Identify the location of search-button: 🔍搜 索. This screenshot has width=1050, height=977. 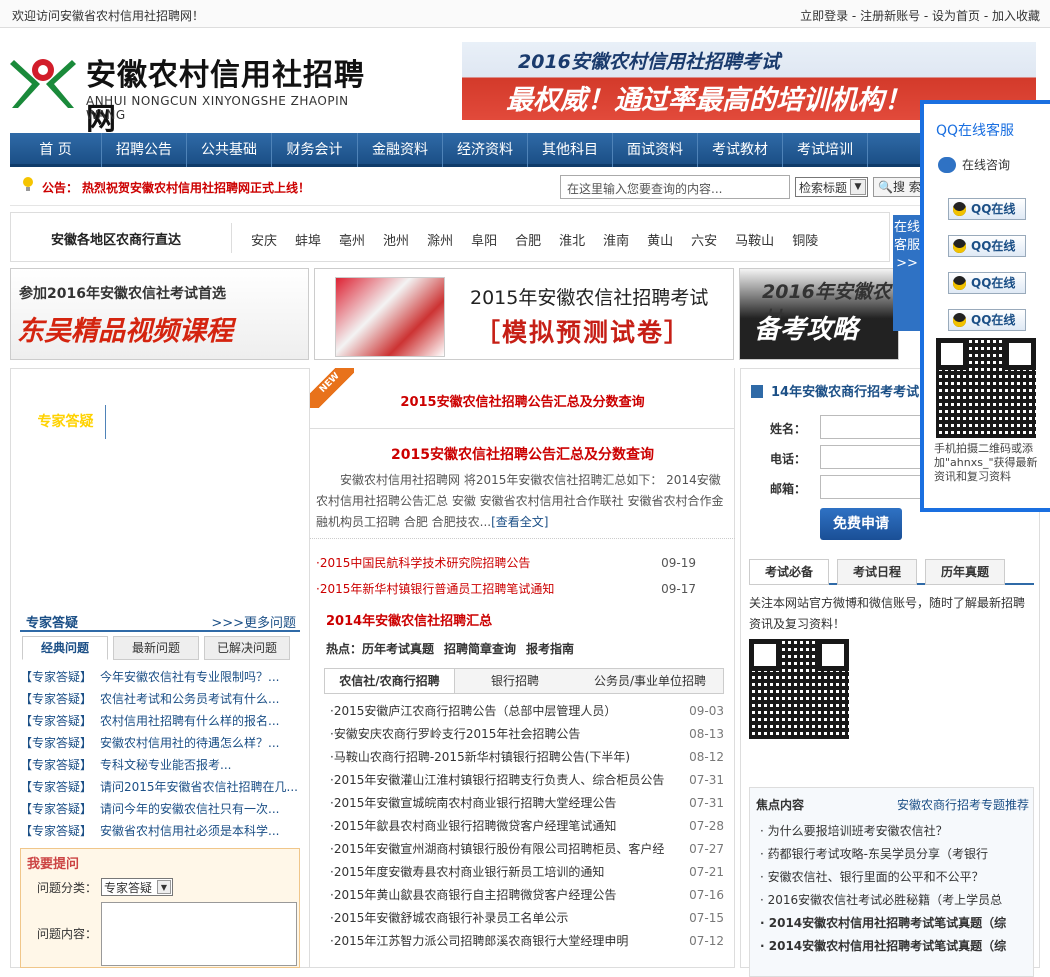
(898, 187).